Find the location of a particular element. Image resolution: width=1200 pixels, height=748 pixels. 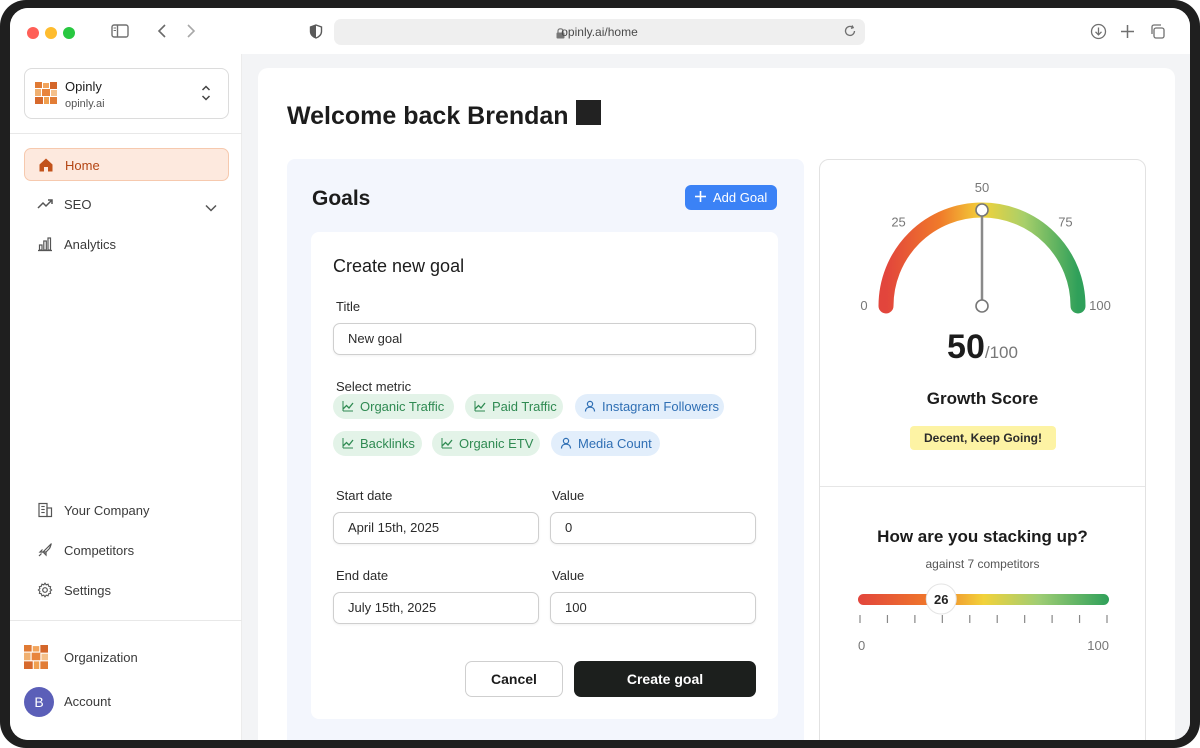

start-value-label: Value is located at coordinates (568, 495).